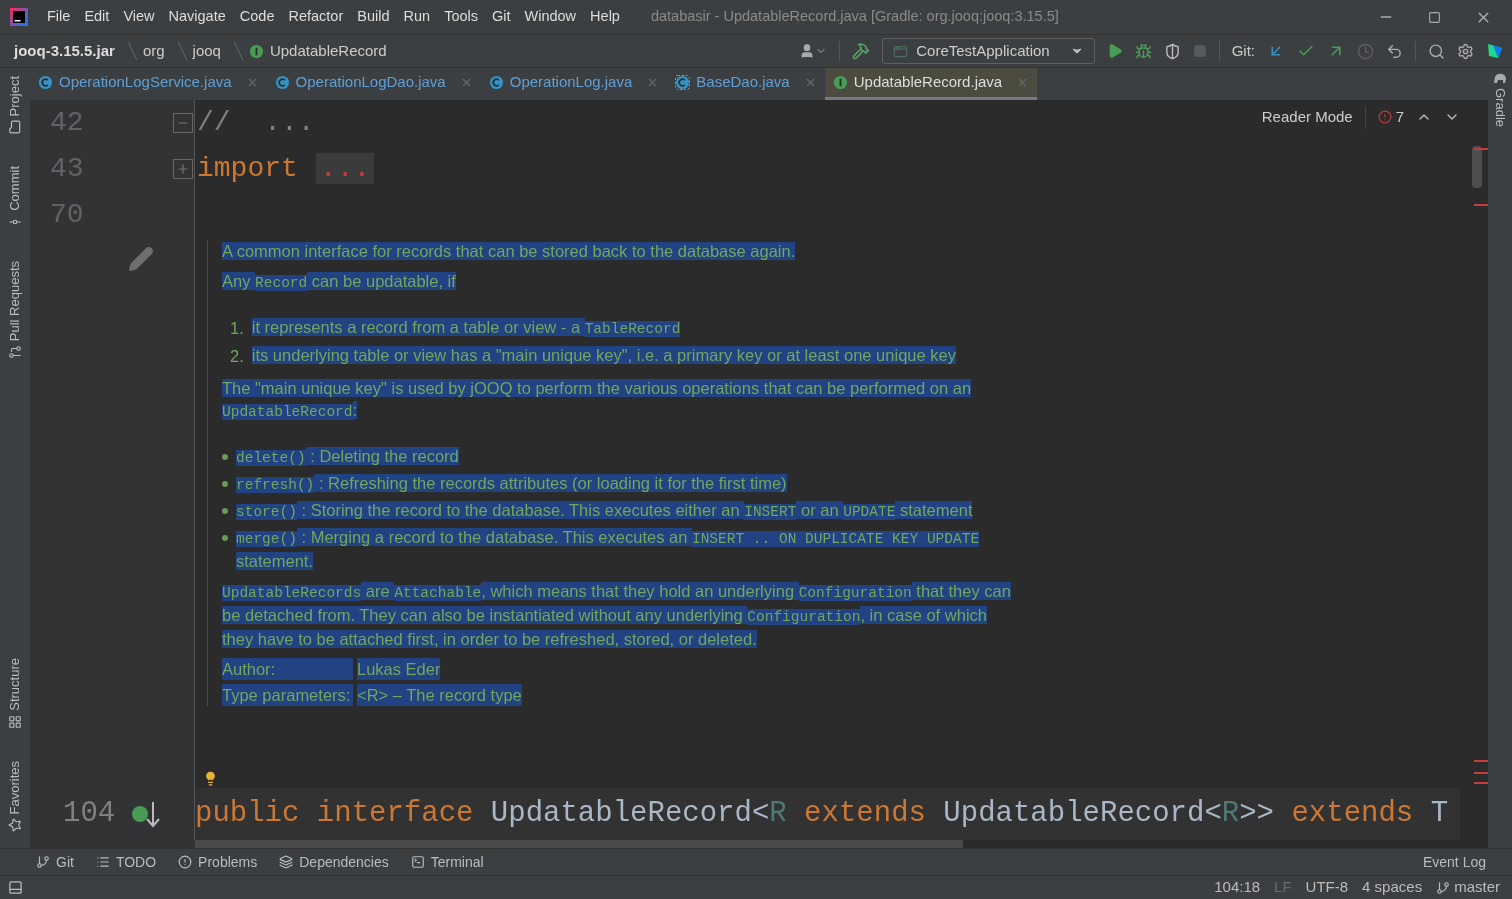 Image resolution: width=1512 pixels, height=899 pixels. I want to click on tool-window-button: Favorites, so click(15, 796).